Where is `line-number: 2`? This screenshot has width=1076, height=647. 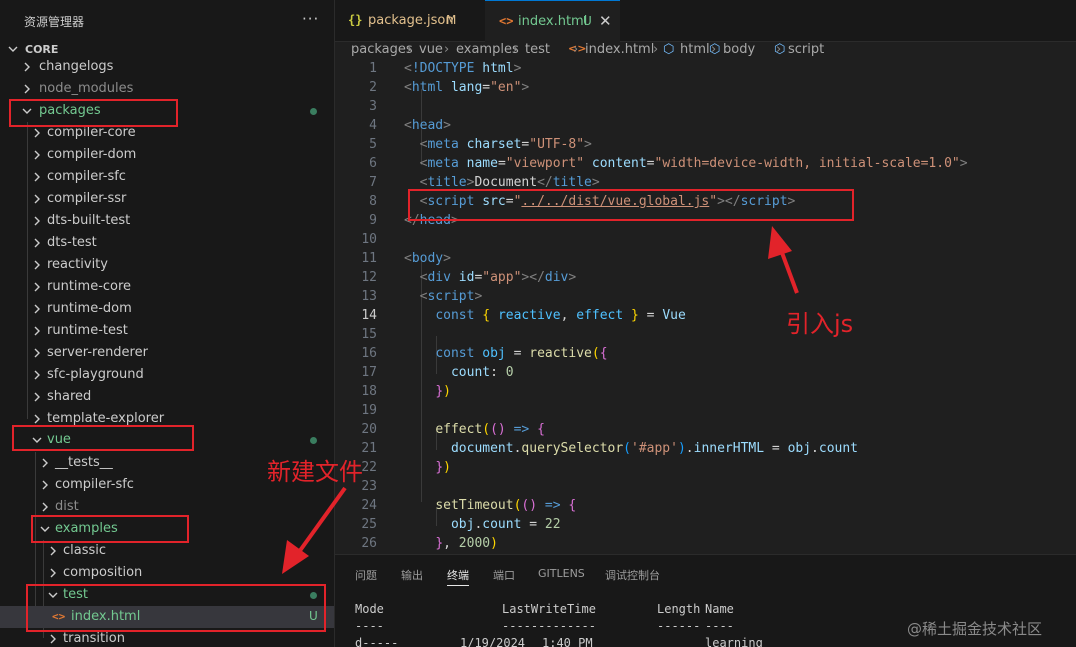
line-number: 2 is located at coordinates (373, 87).